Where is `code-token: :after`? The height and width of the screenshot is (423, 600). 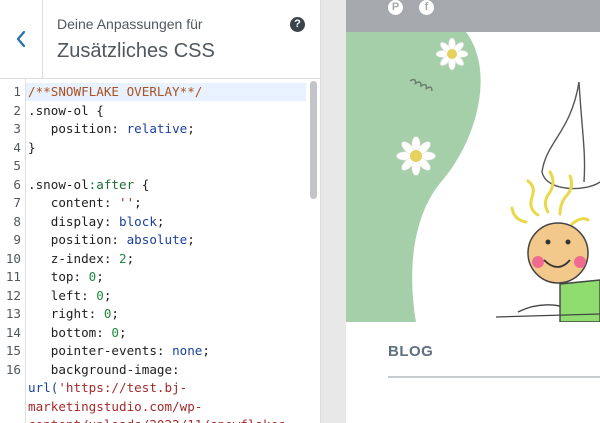
code-token: :after is located at coordinates (111, 184).